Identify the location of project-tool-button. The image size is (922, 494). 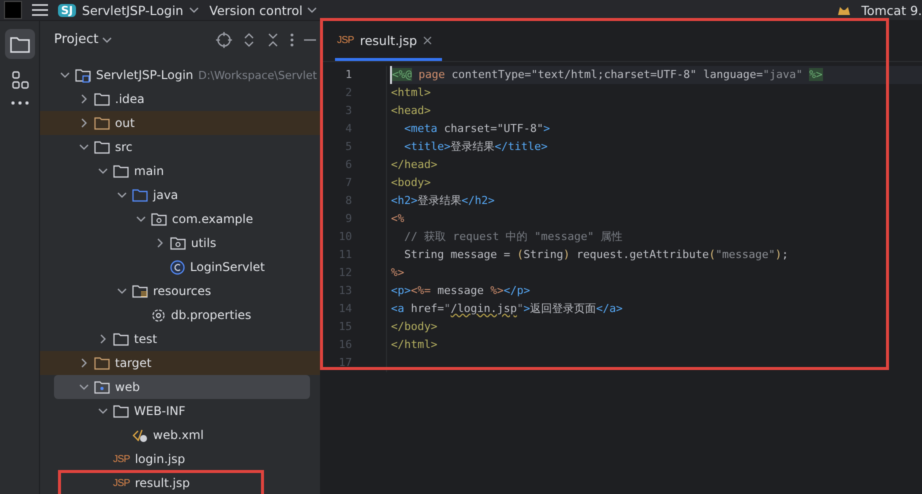
(19, 44).